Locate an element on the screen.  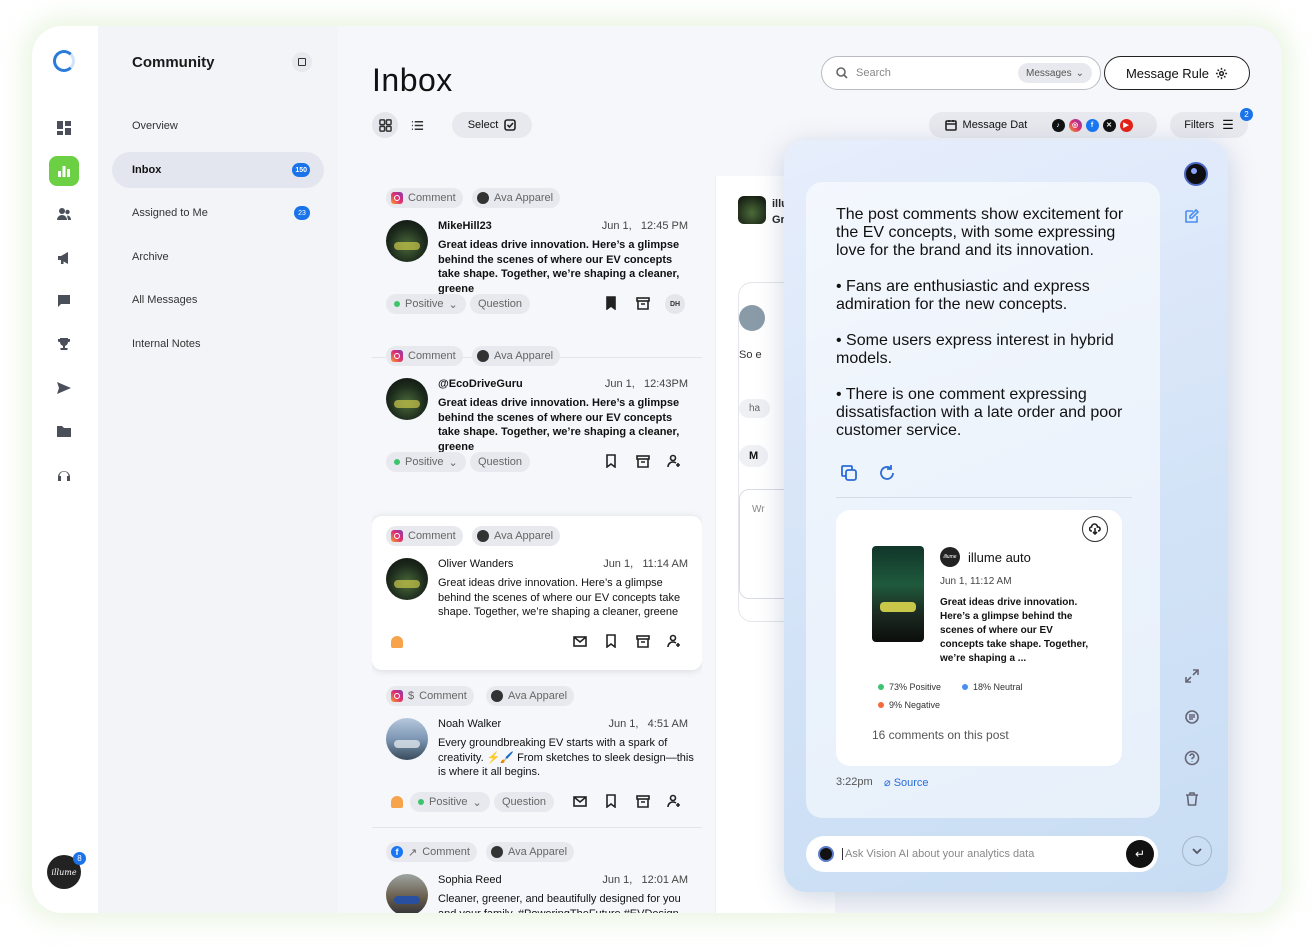
app-logo-icon is located at coordinates (64, 61).